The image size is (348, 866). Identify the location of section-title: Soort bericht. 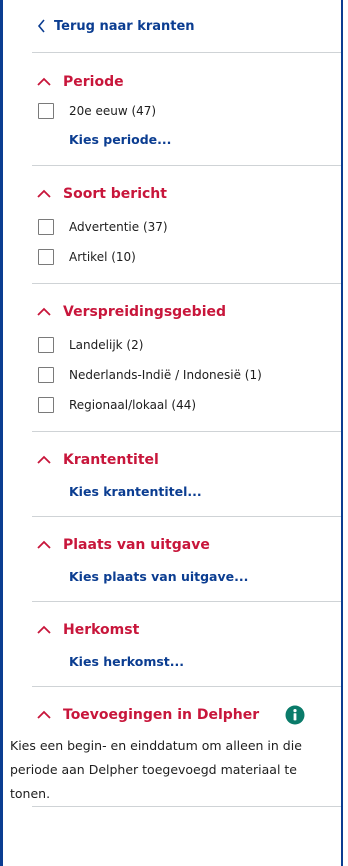
(115, 194).